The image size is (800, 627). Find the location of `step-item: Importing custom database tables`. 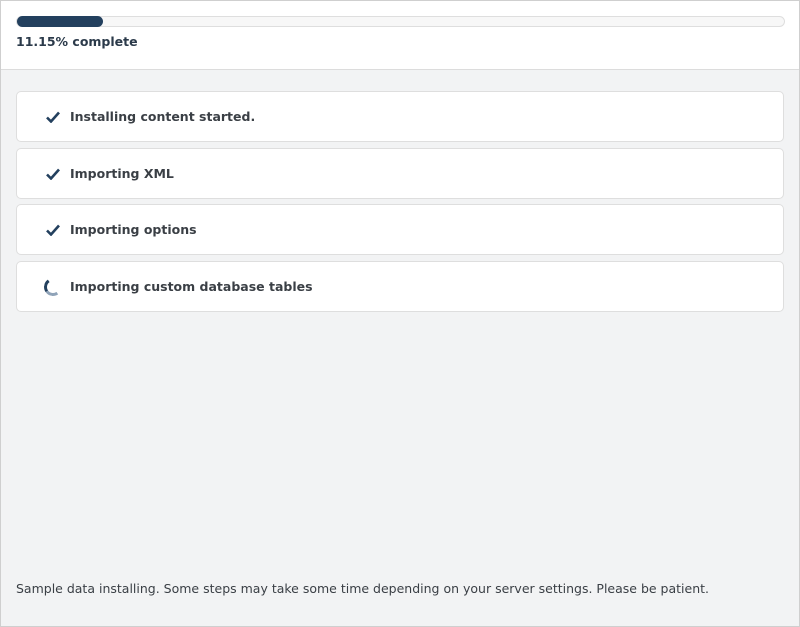

step-item: Importing custom database tables is located at coordinates (400, 286).